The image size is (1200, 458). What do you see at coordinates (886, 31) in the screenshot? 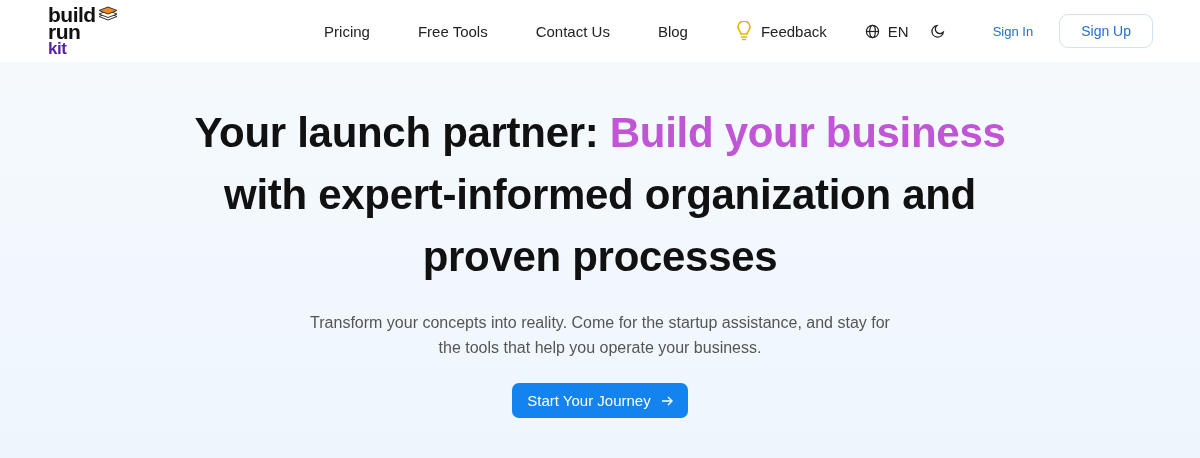
I see `language-selector: EN` at bounding box center [886, 31].